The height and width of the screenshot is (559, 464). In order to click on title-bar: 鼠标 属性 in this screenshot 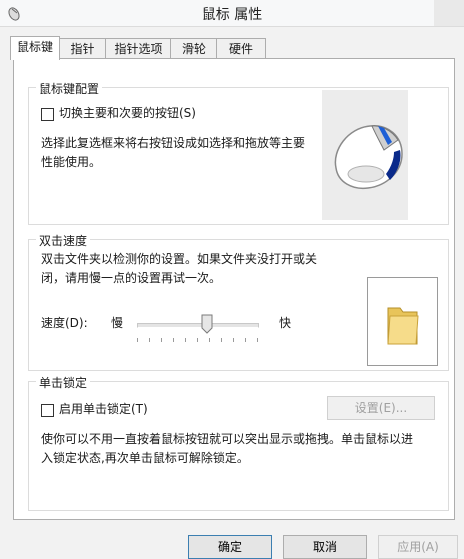, I will do `click(232, 13)`.